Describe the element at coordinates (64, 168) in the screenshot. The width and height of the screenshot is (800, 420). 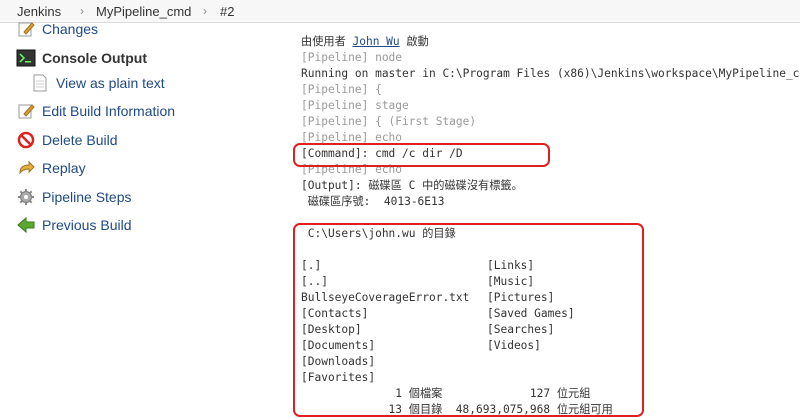
I see `sidebar-item-label: Replay` at that location.